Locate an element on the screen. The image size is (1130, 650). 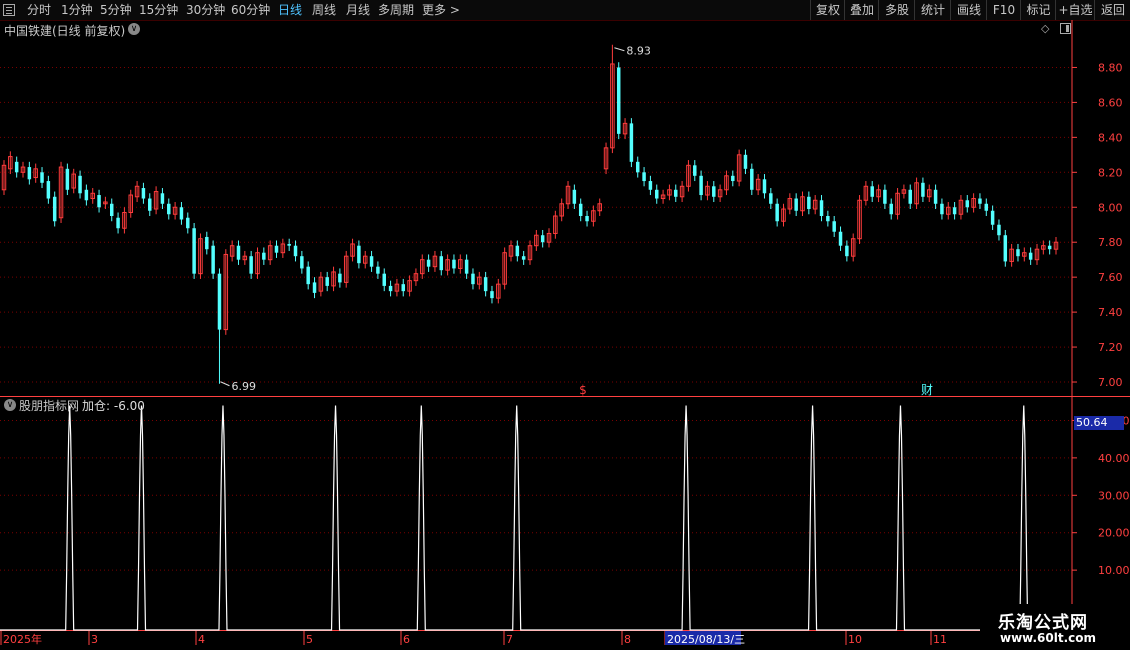
diamond-icon: ◇ is located at coordinates (1045, 28).